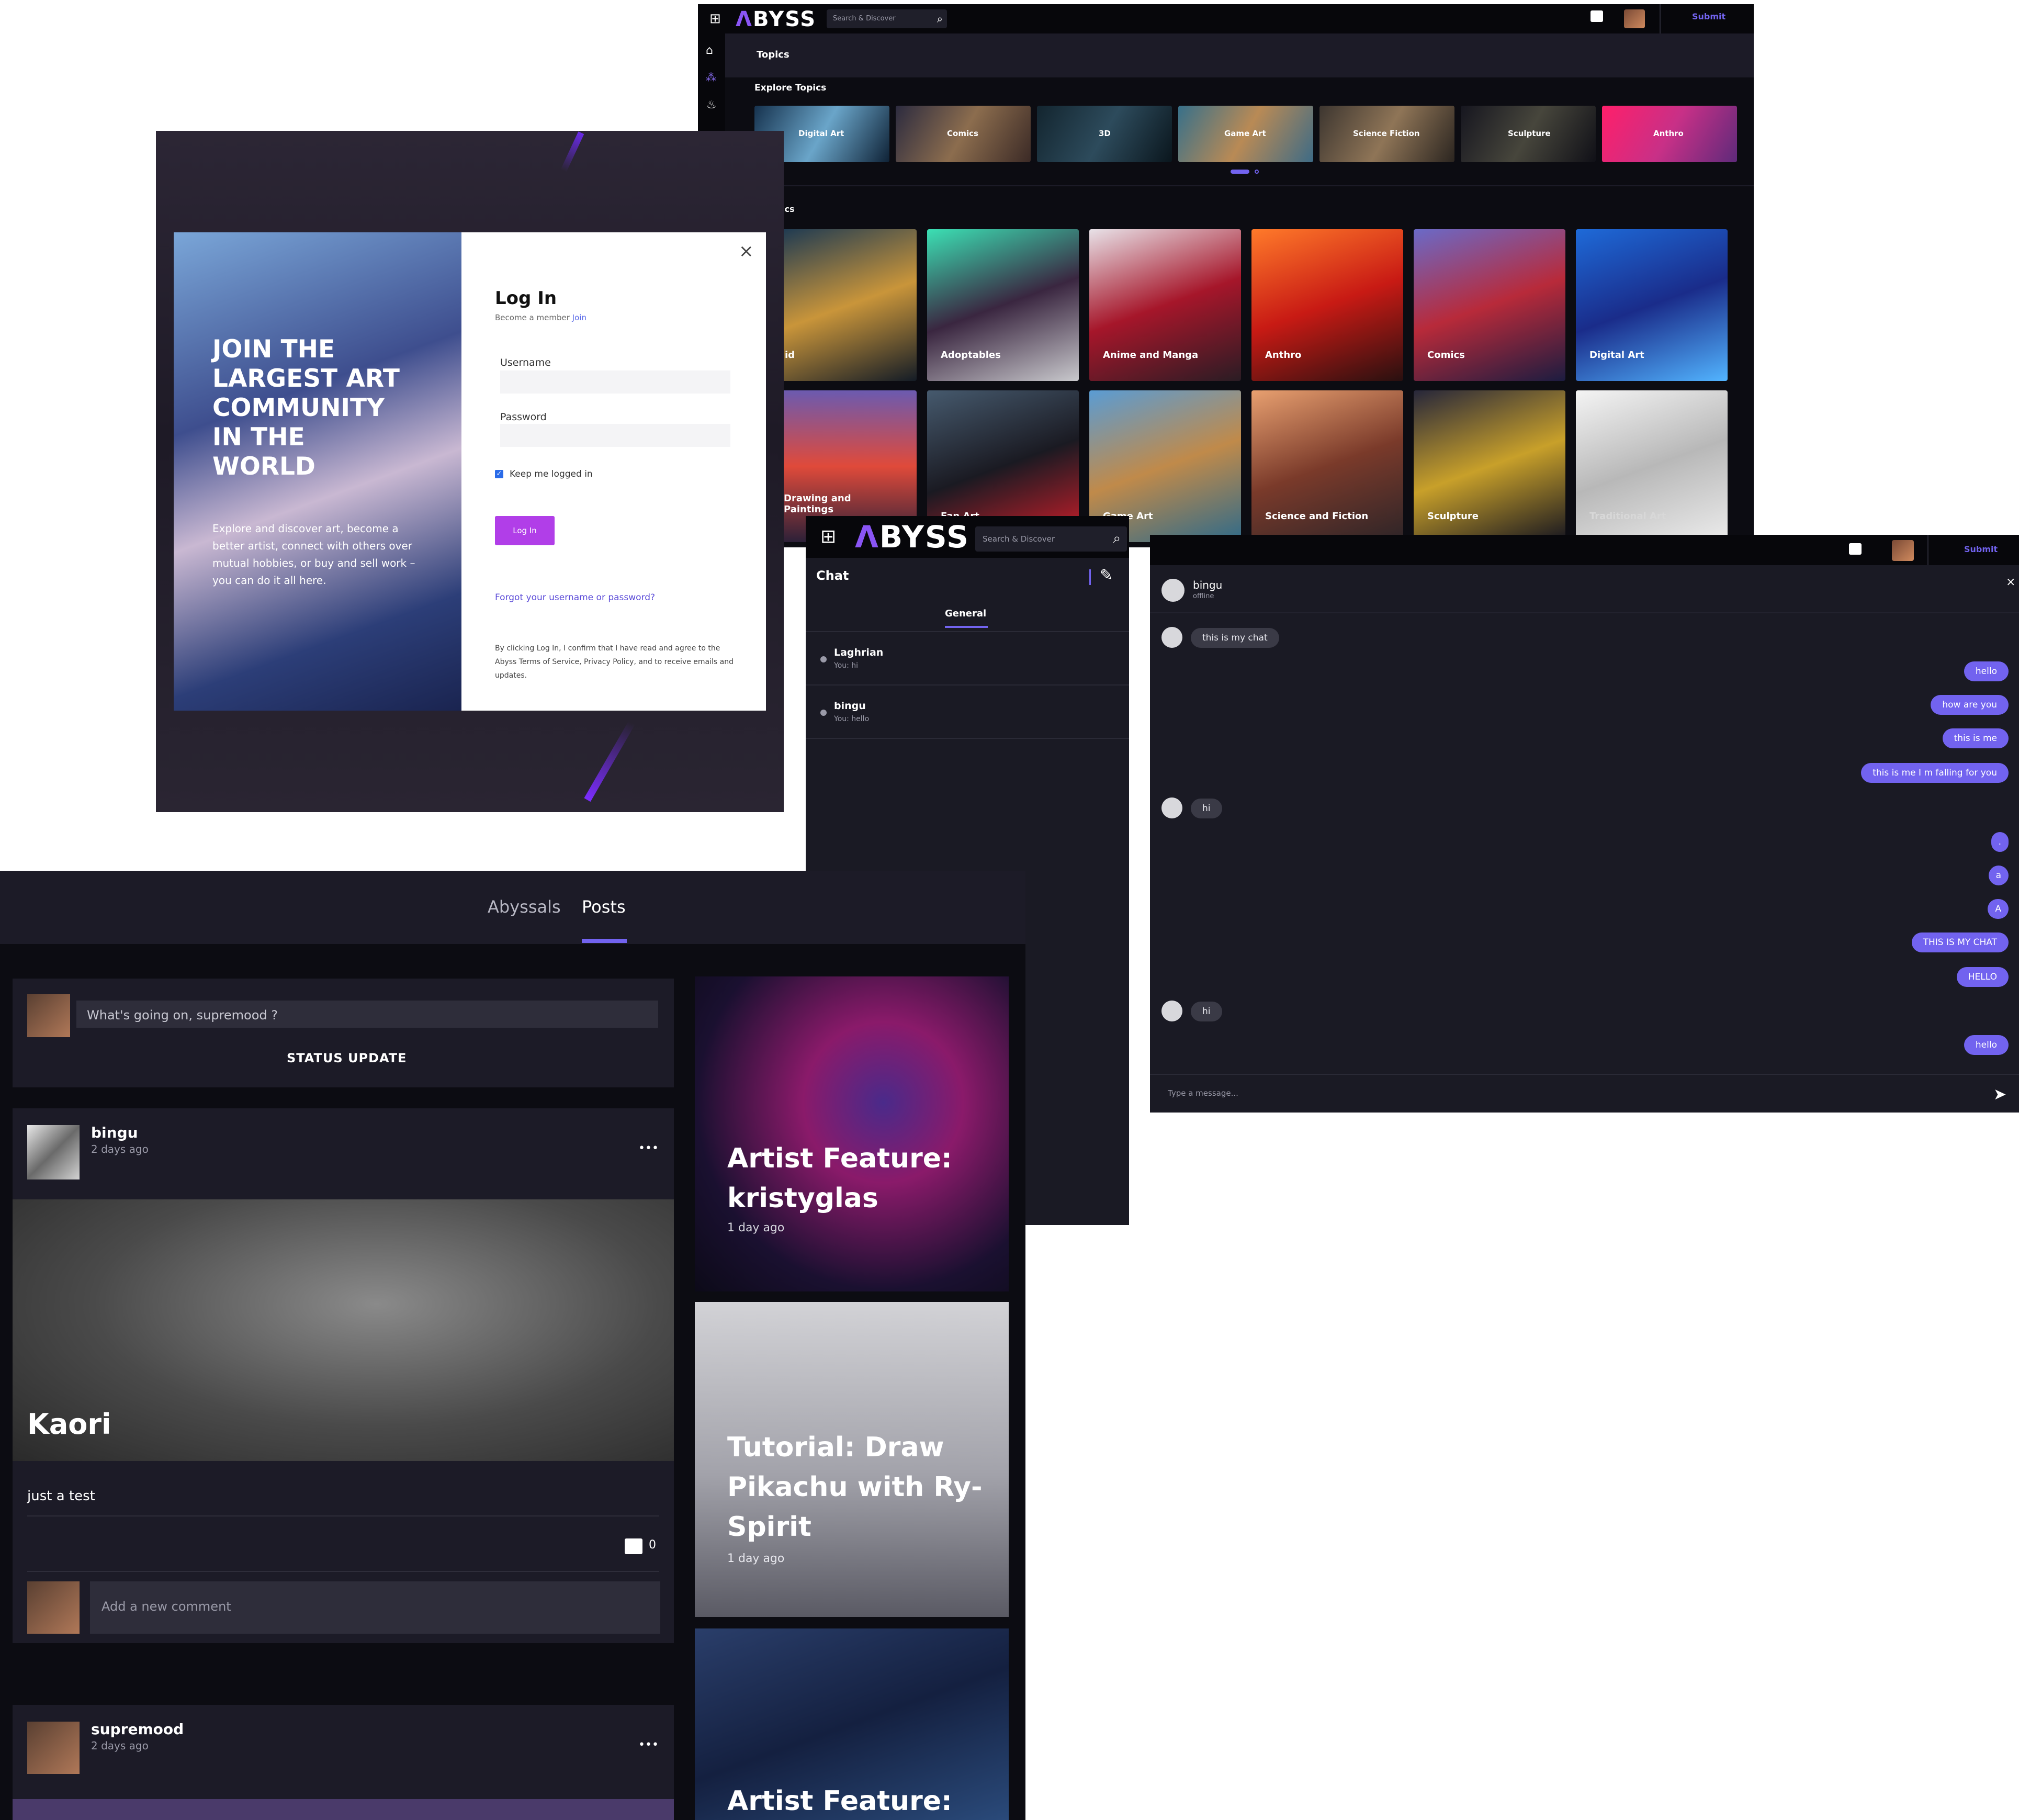  Describe the element at coordinates (849, 305) in the screenshot. I see `topic-card-3d: id` at that location.